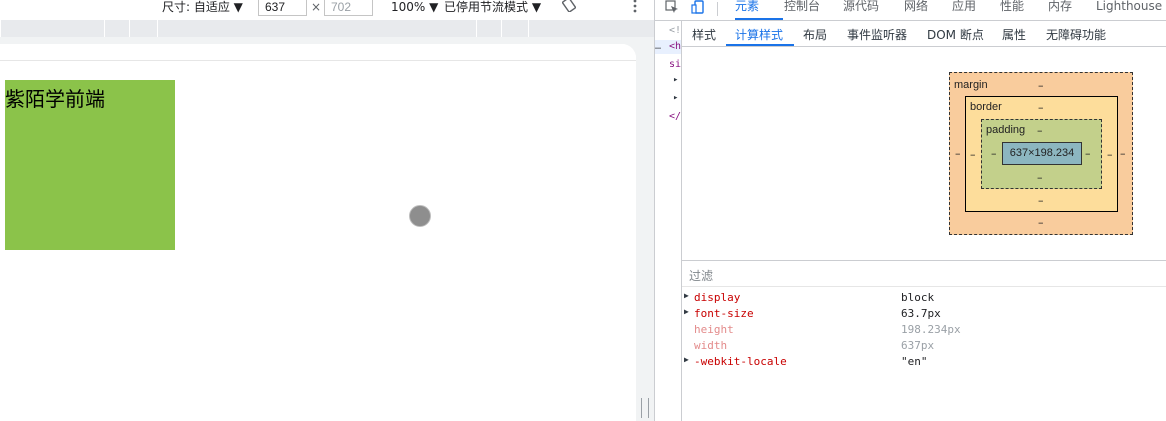 The image size is (1166, 421). I want to click on computed-property-row: height 198.234px, so click(924, 330).